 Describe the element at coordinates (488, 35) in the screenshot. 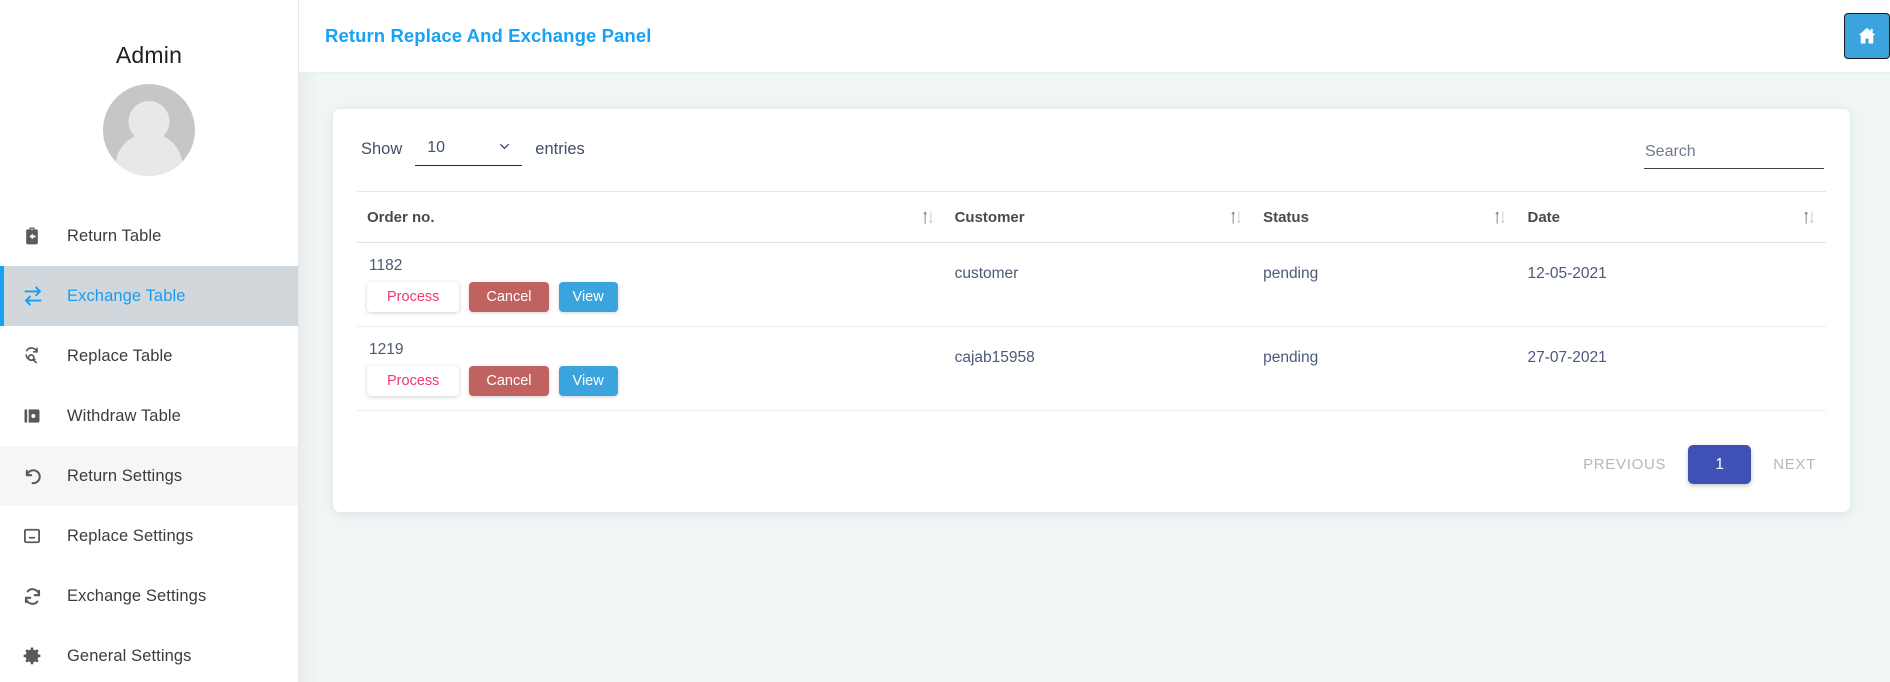

I see `page-title: Return Replace And Exchange Panel` at that location.